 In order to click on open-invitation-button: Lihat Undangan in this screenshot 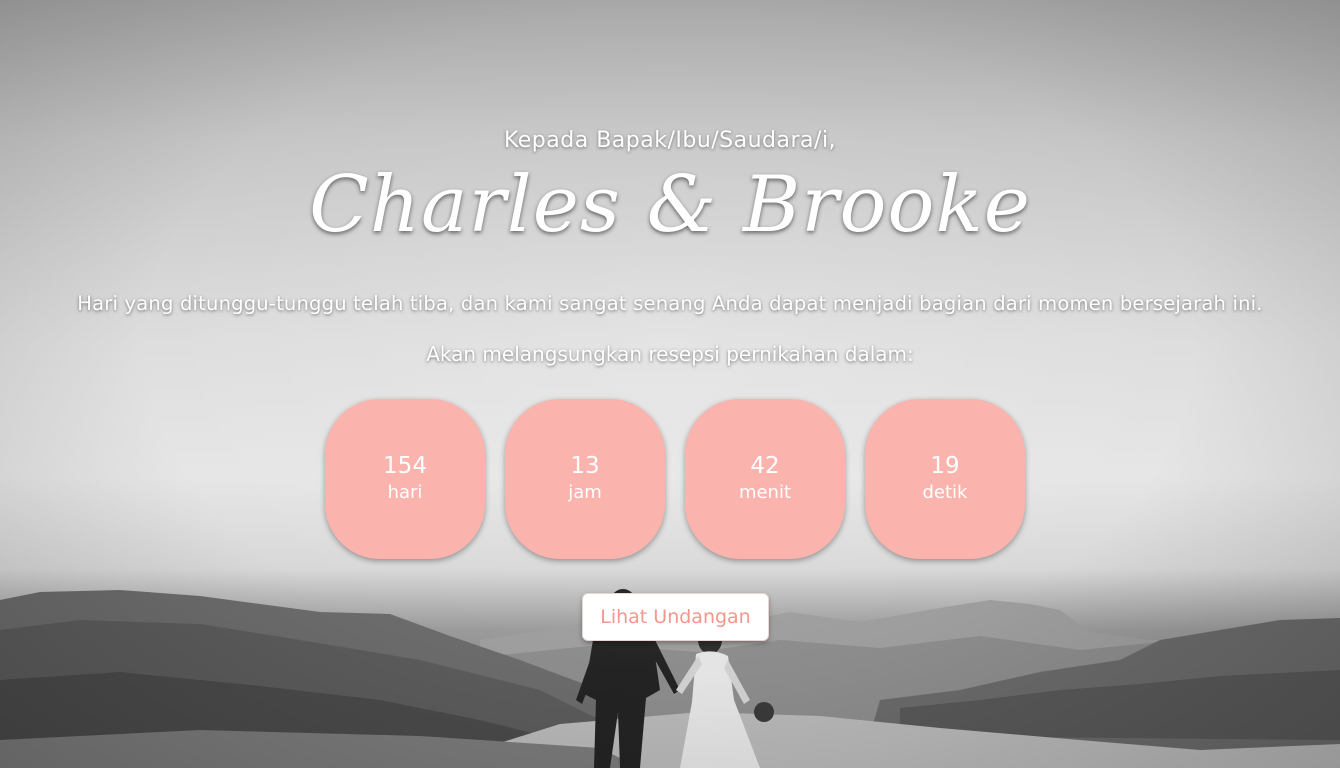, I will do `click(675, 617)`.